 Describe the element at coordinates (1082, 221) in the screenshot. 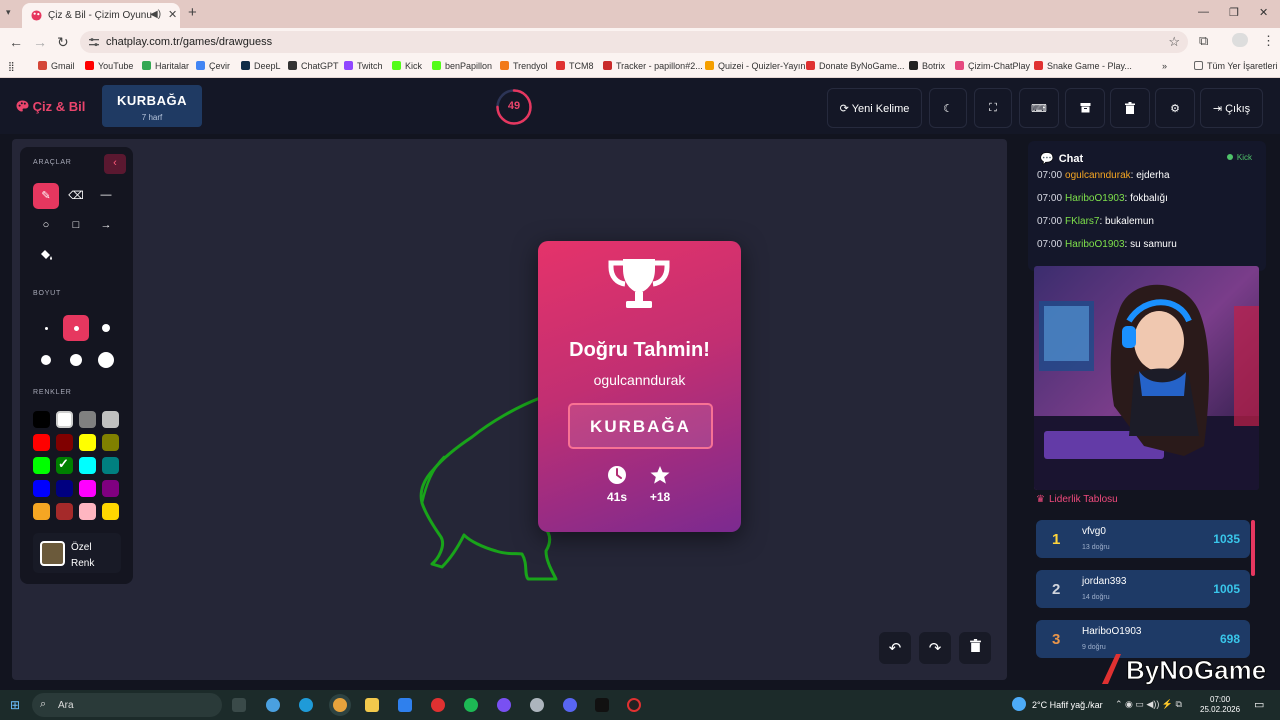

I see `chat-username: FKlars7` at that location.